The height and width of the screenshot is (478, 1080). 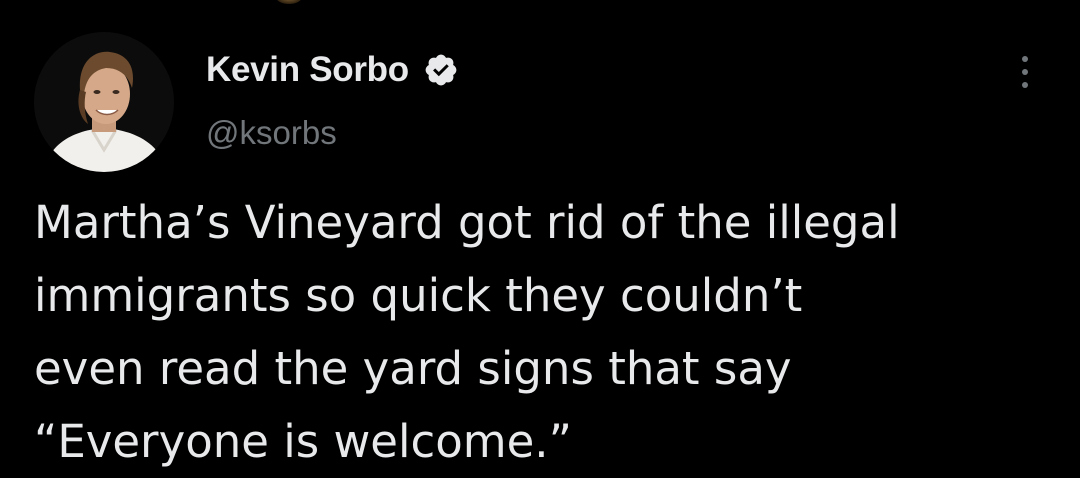 I want to click on verified-badge-icon, so click(x=441, y=70).